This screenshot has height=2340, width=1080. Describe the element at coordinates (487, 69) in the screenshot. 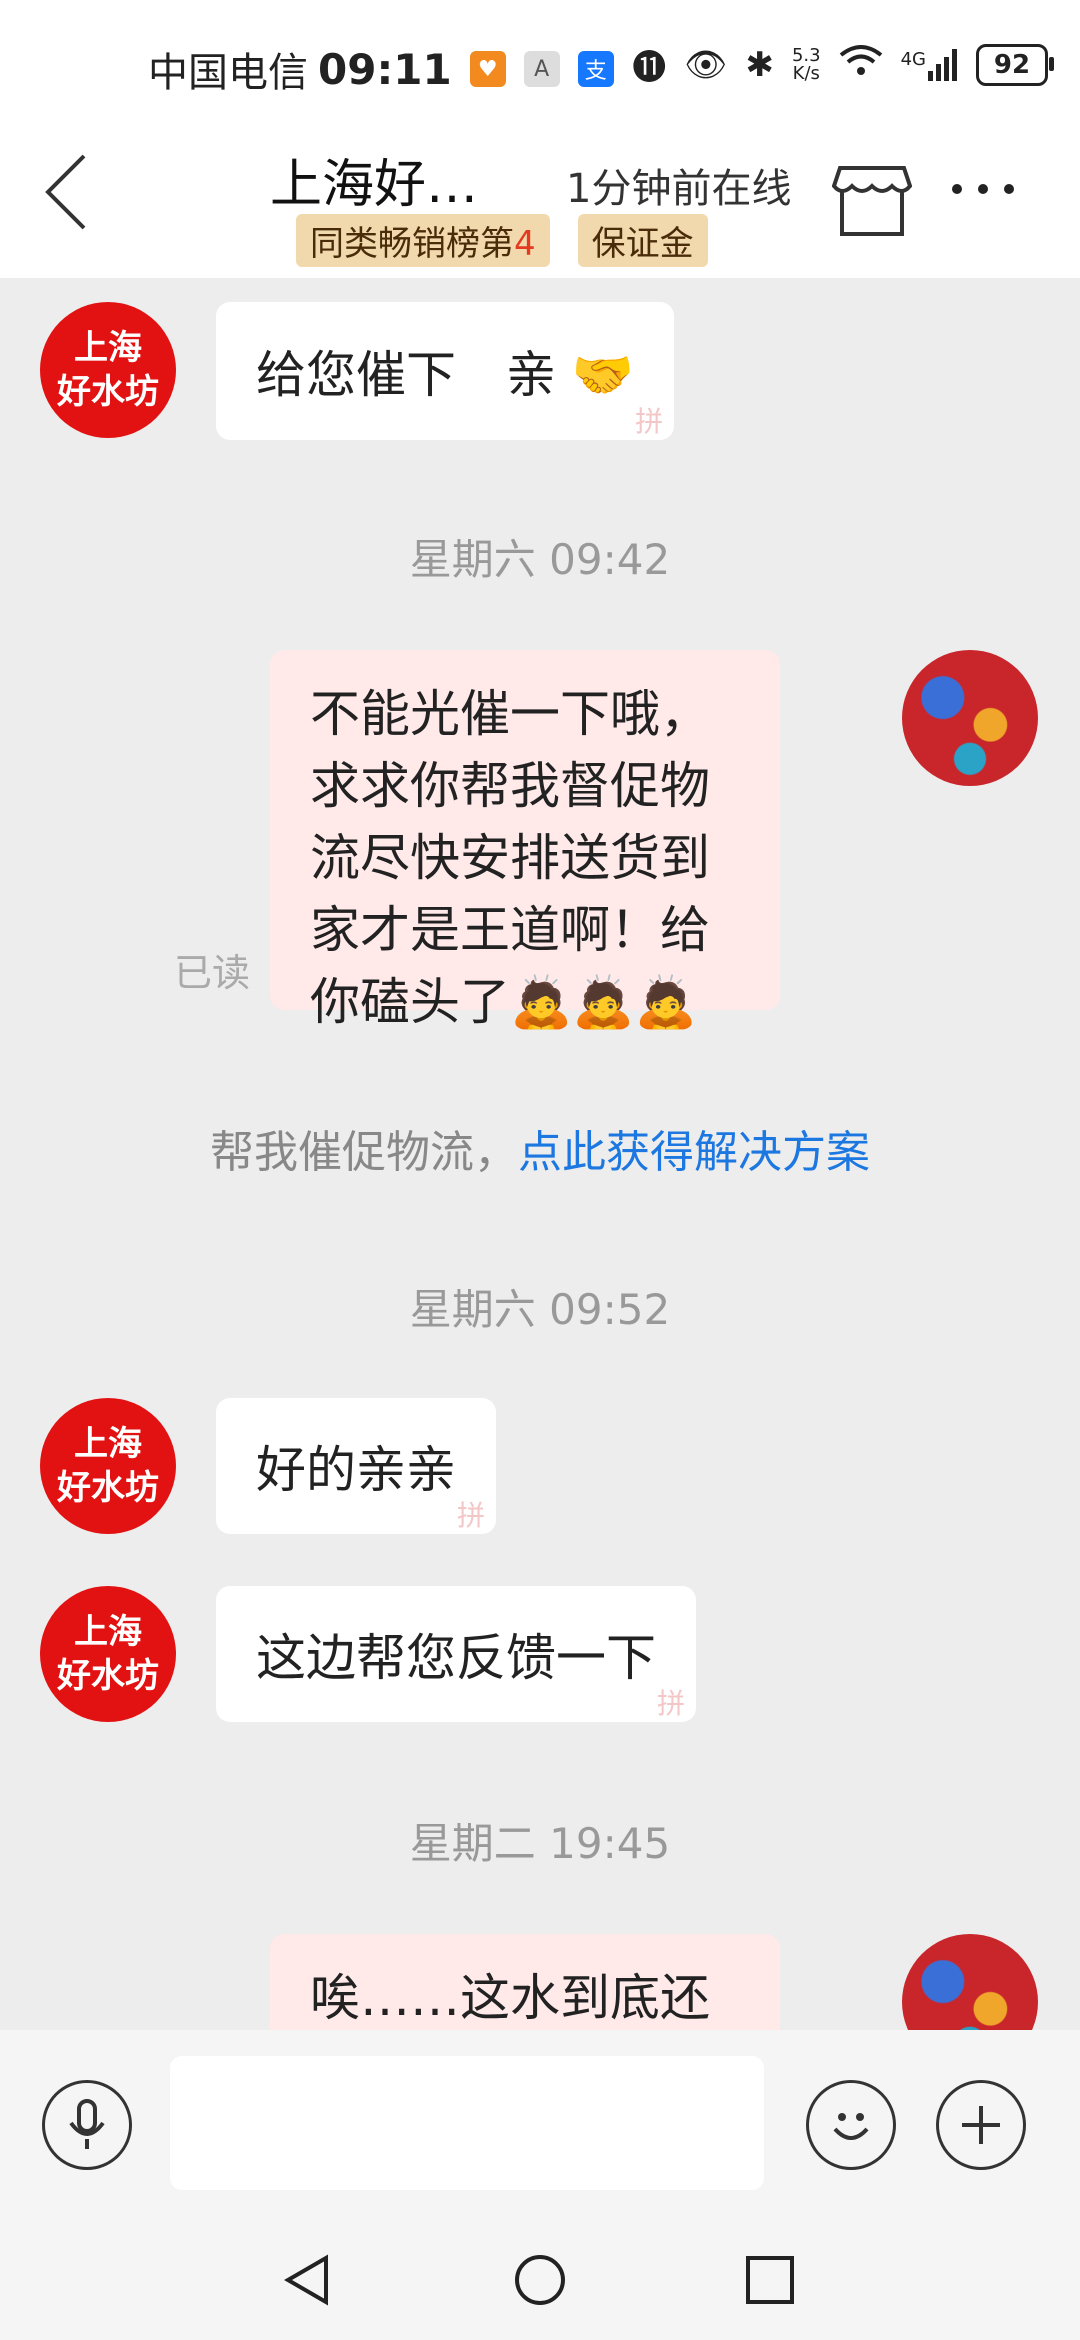

I see `notification-app-icon: ♥` at that location.